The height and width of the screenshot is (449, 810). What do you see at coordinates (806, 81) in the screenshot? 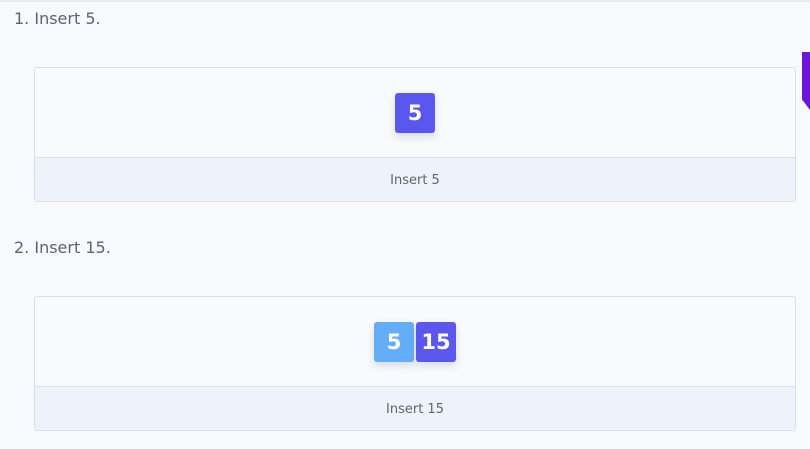
I see `side-tab` at bounding box center [806, 81].